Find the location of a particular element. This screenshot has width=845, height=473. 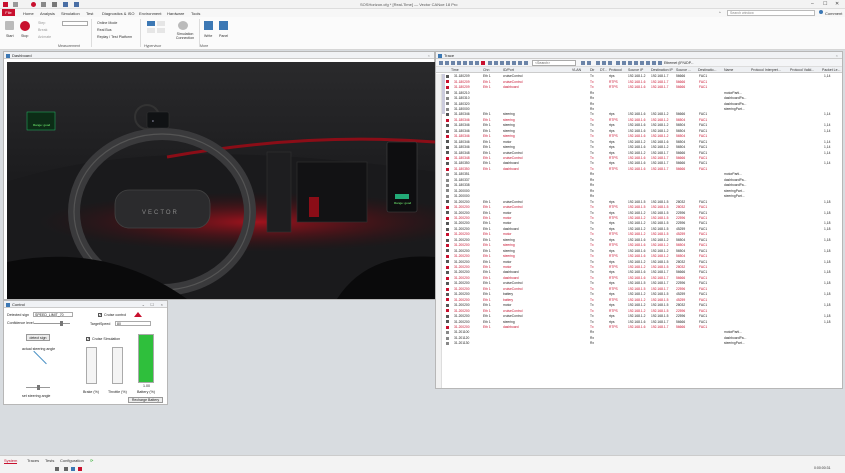

menu-file: File is located at coordinates (8, 12).